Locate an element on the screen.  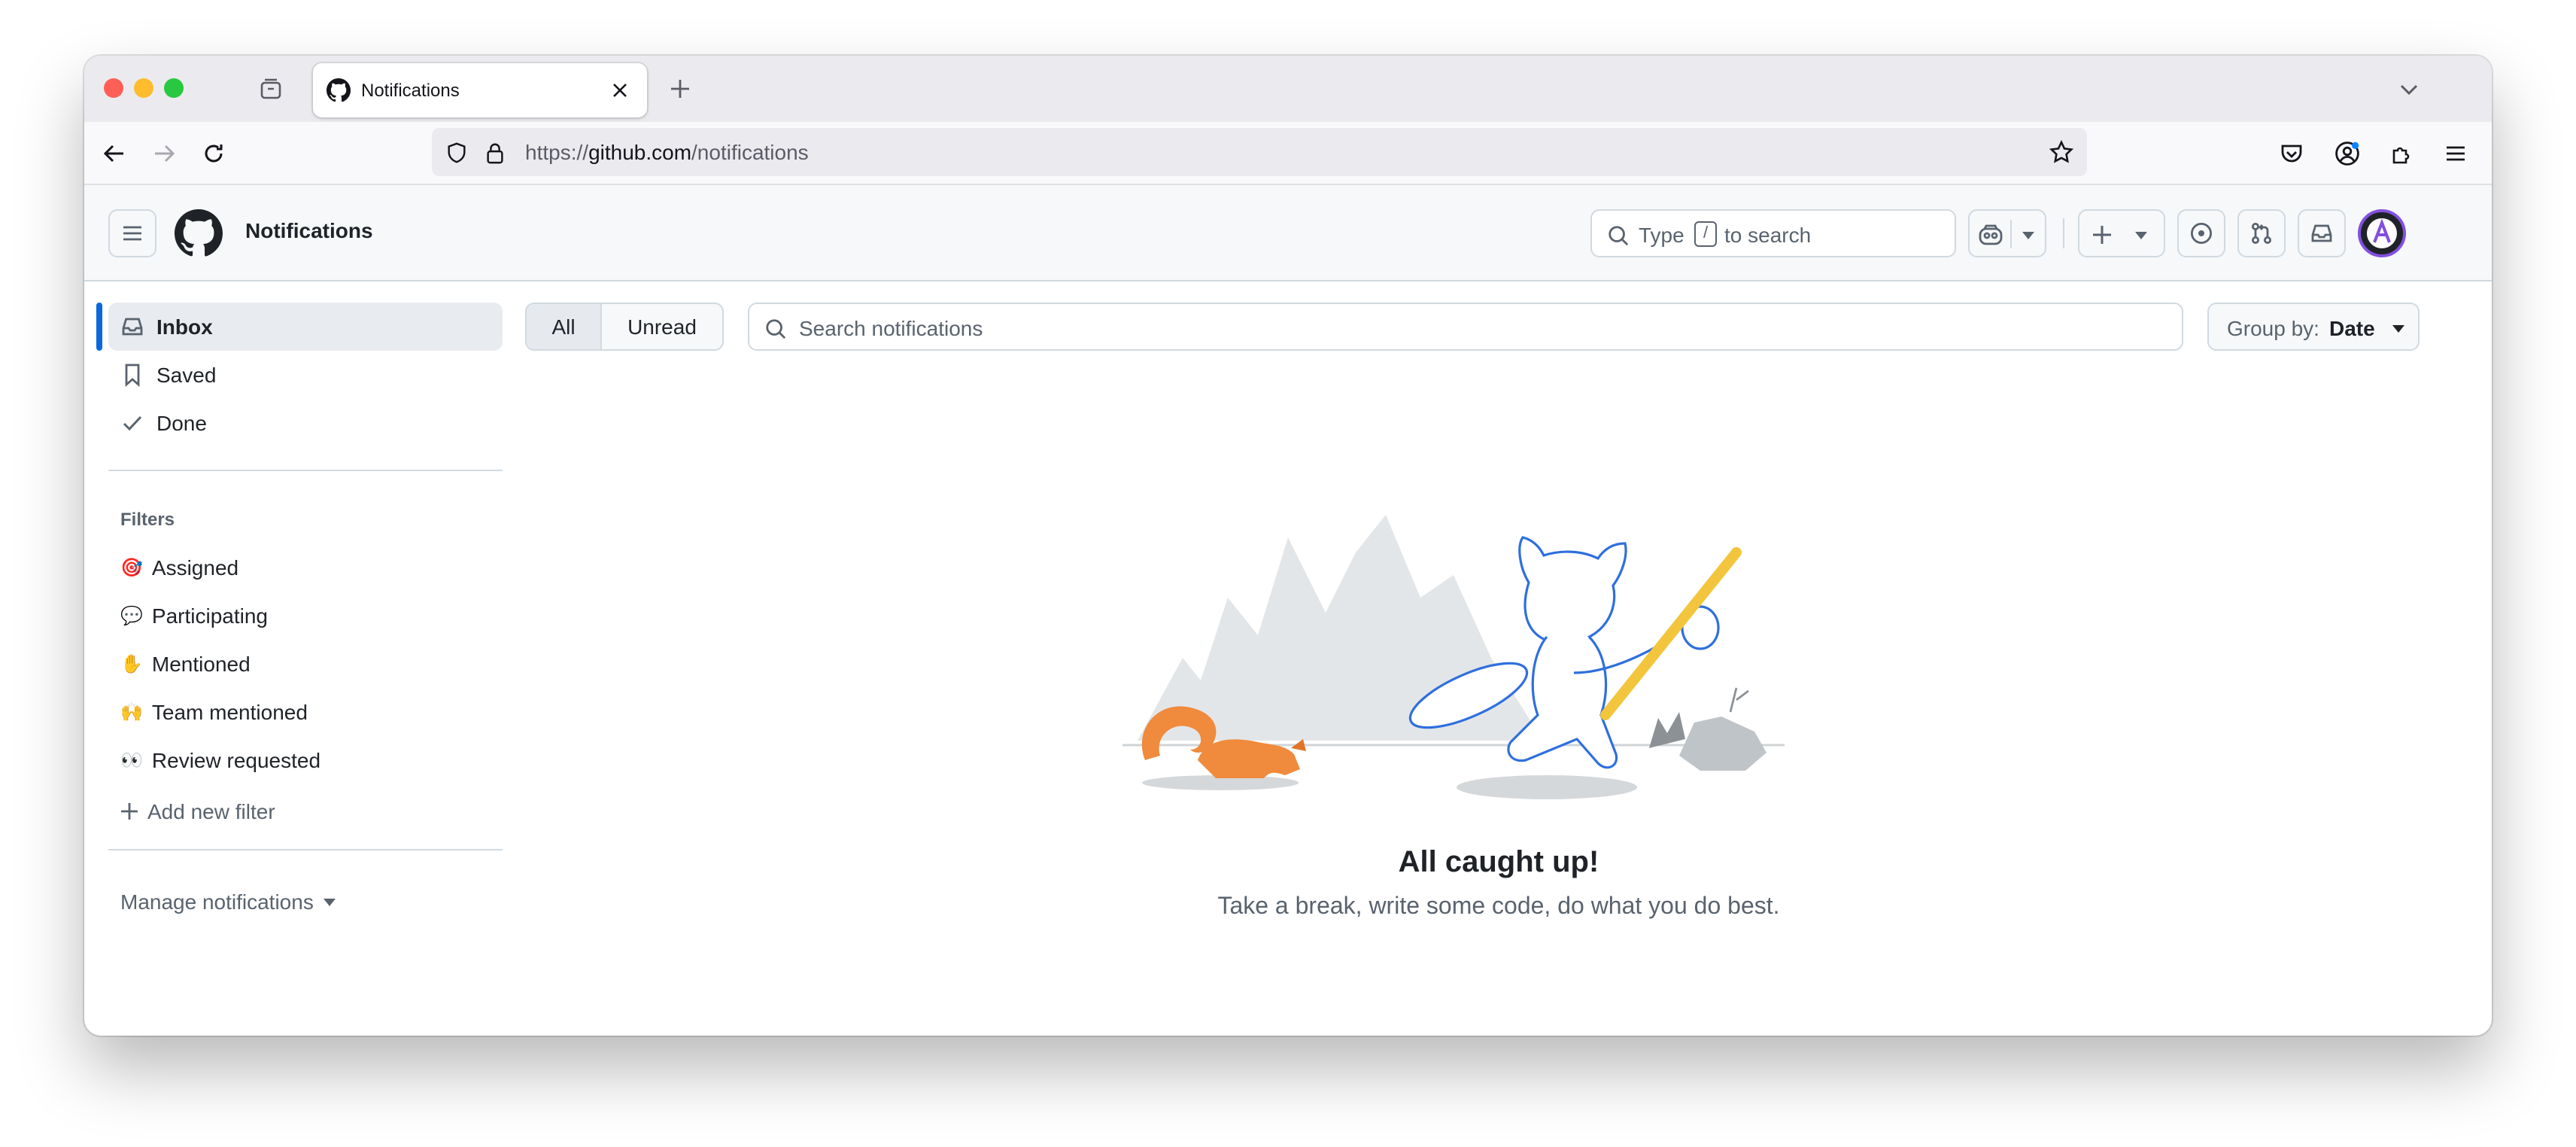
browser-toolbar: https://github.com/notifications is located at coordinates (1288, 153).